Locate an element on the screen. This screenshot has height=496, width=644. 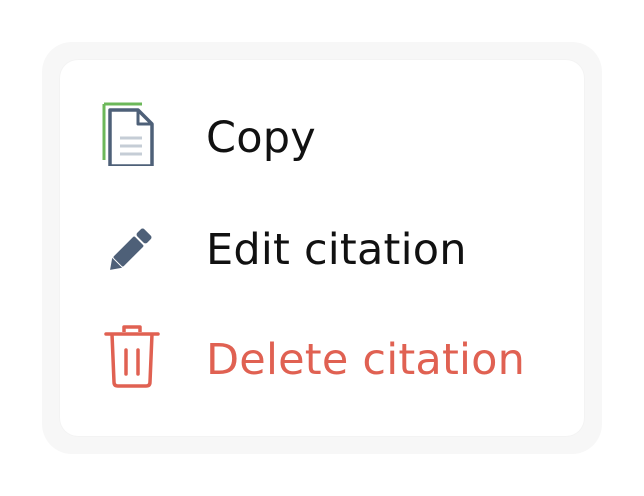
menu-item-copy-label: Copy is located at coordinates (261, 138).